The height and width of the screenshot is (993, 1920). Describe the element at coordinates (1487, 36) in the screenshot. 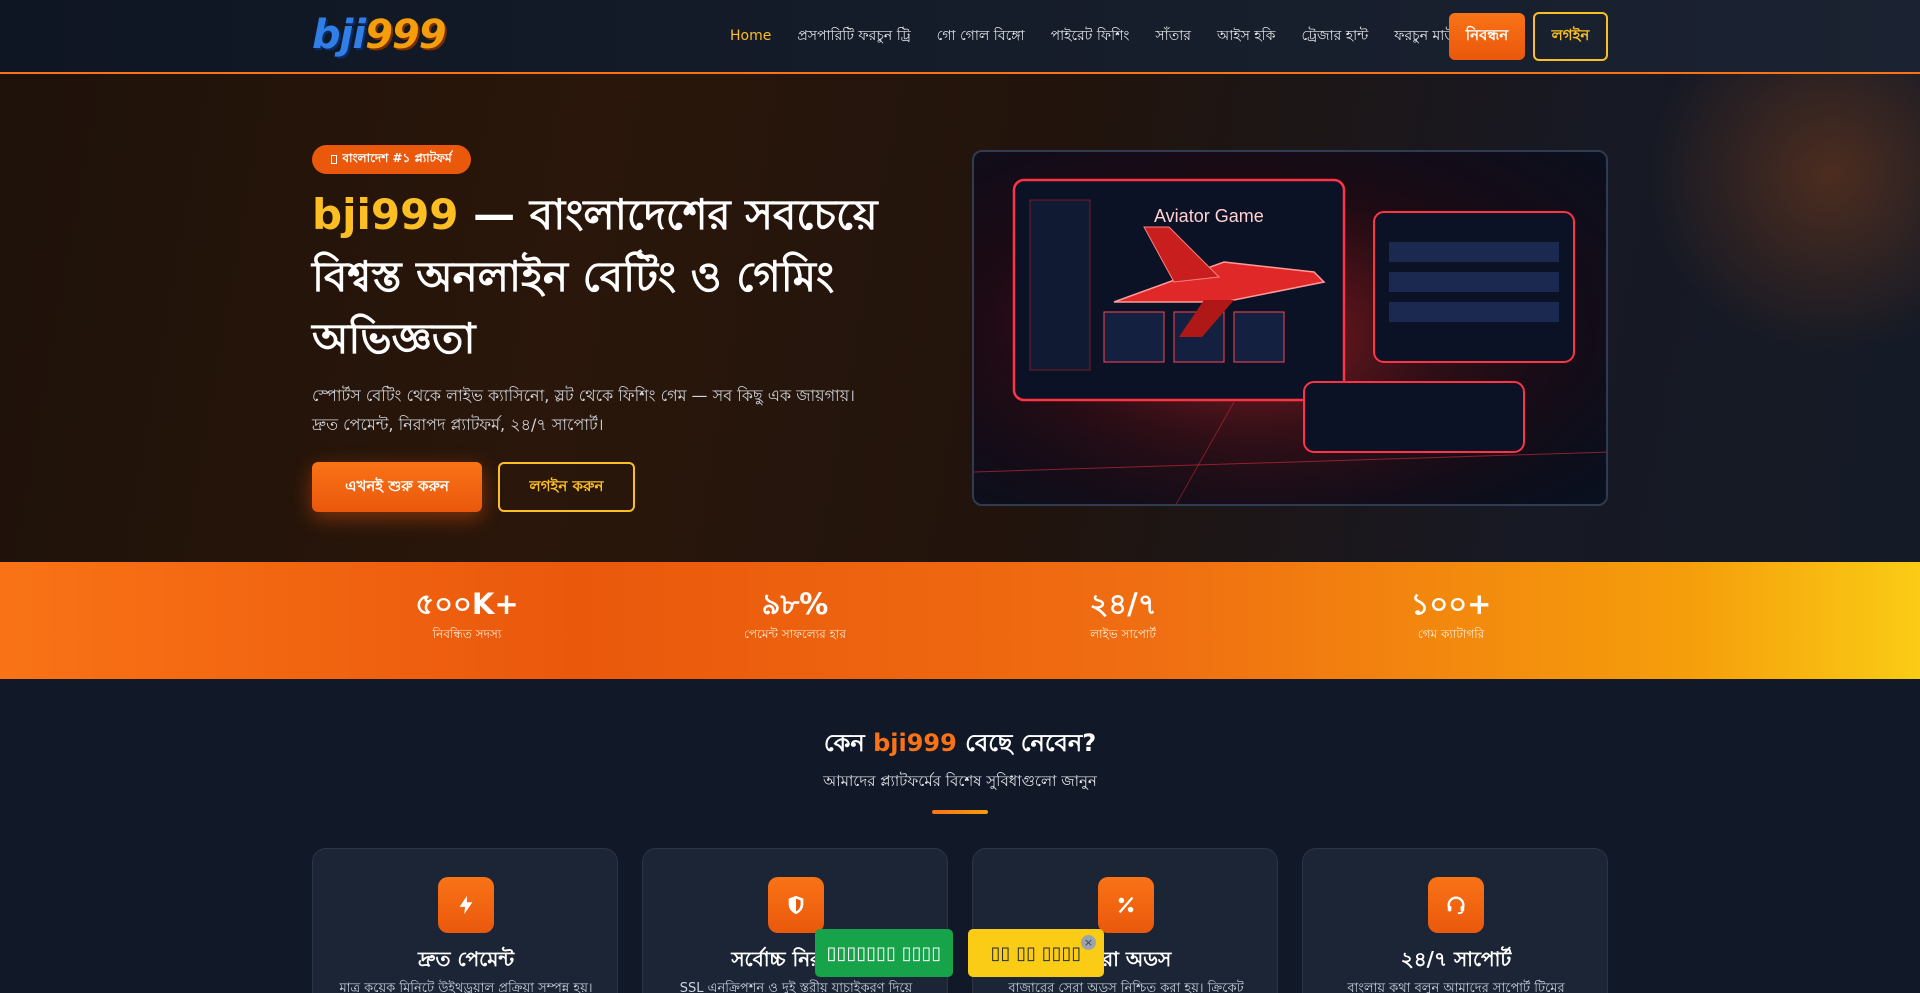

I see `register-button: নিবন্ধন` at that location.